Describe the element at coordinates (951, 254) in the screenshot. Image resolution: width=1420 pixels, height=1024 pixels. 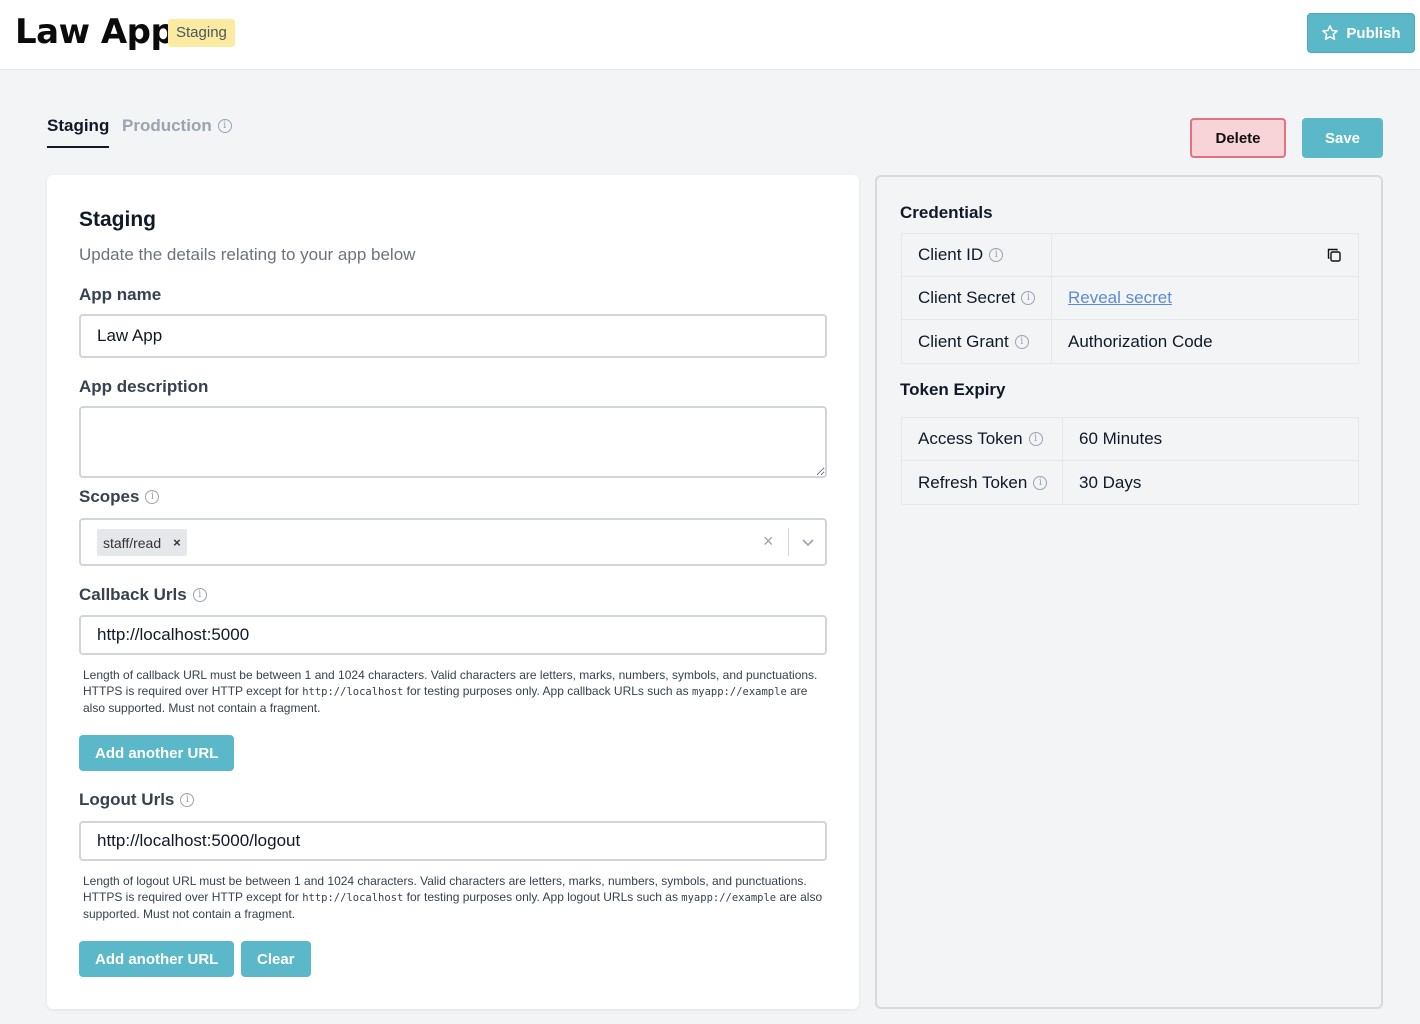
I see `key-label: Client ID` at that location.